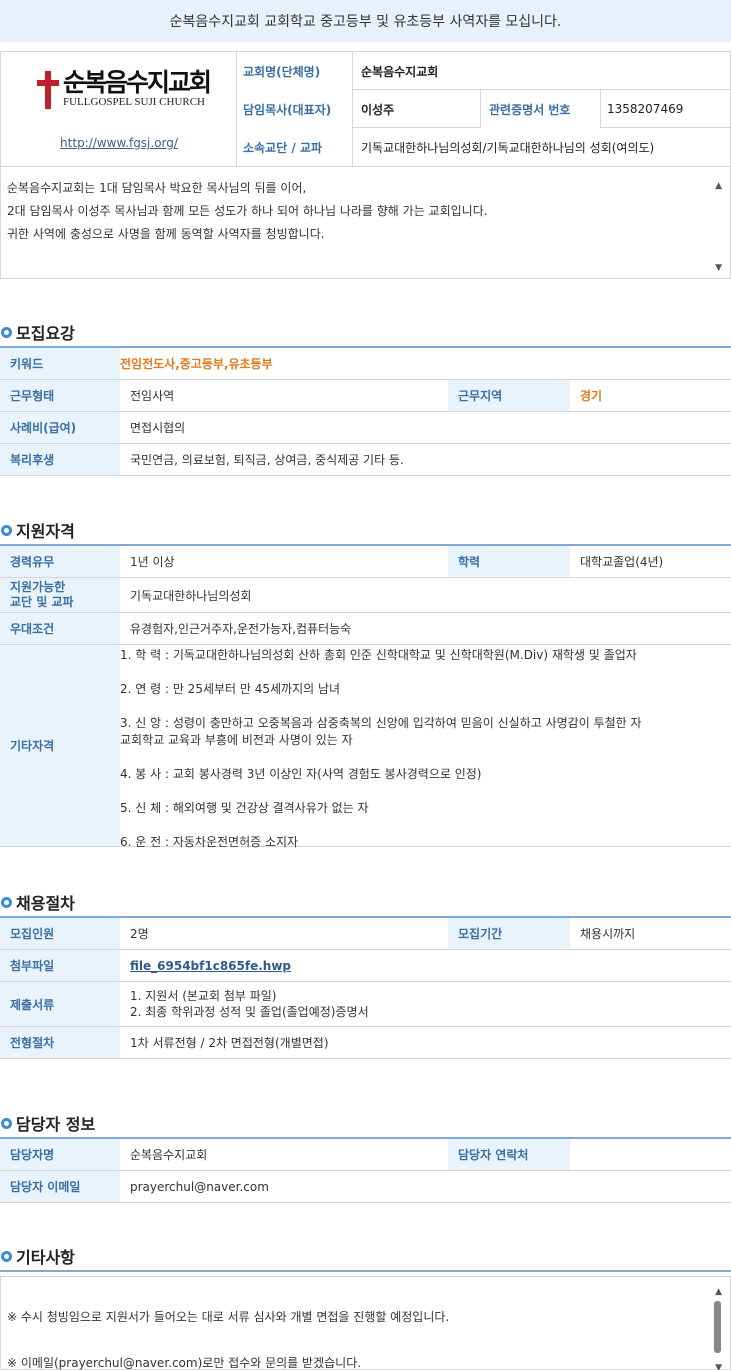  Describe the element at coordinates (365, 595) in the screenshot. I see `table-row: 지원가능한 교단 및 교파 기독교대한하나님의성회` at that location.